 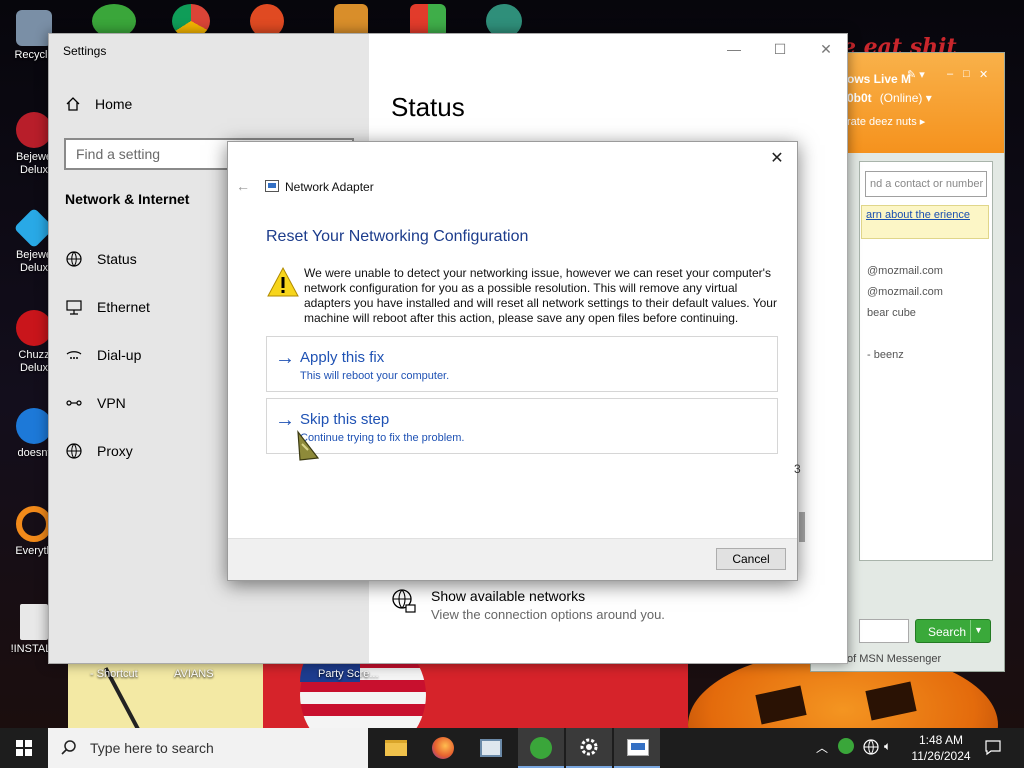 I want to click on firefox-icon, so click(x=443, y=748).